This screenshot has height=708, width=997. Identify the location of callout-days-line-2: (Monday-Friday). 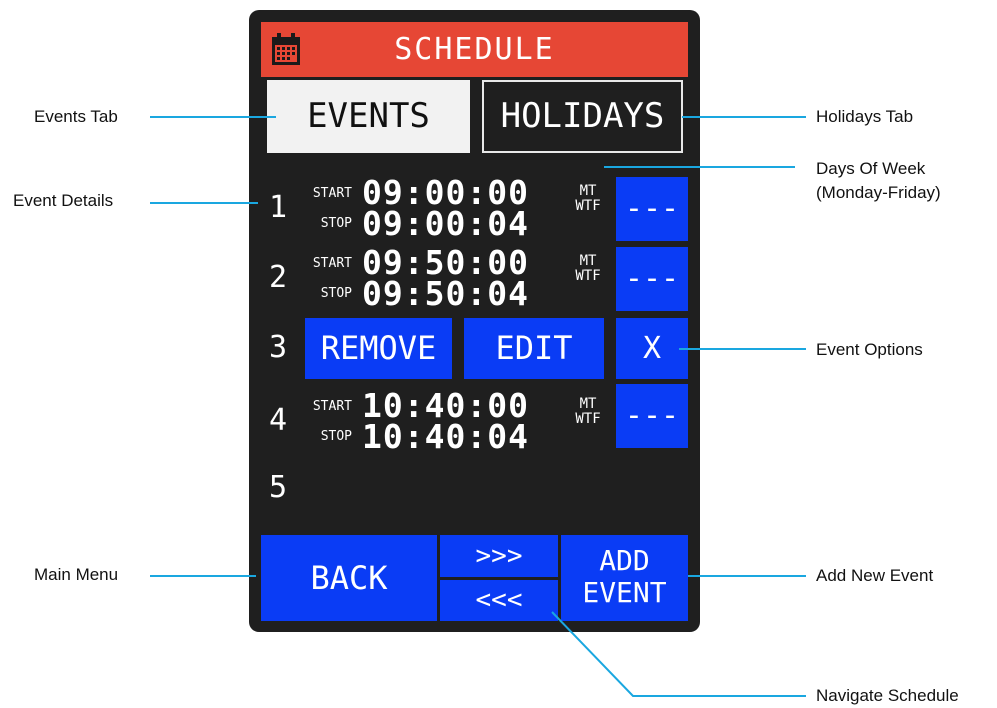
(878, 192).